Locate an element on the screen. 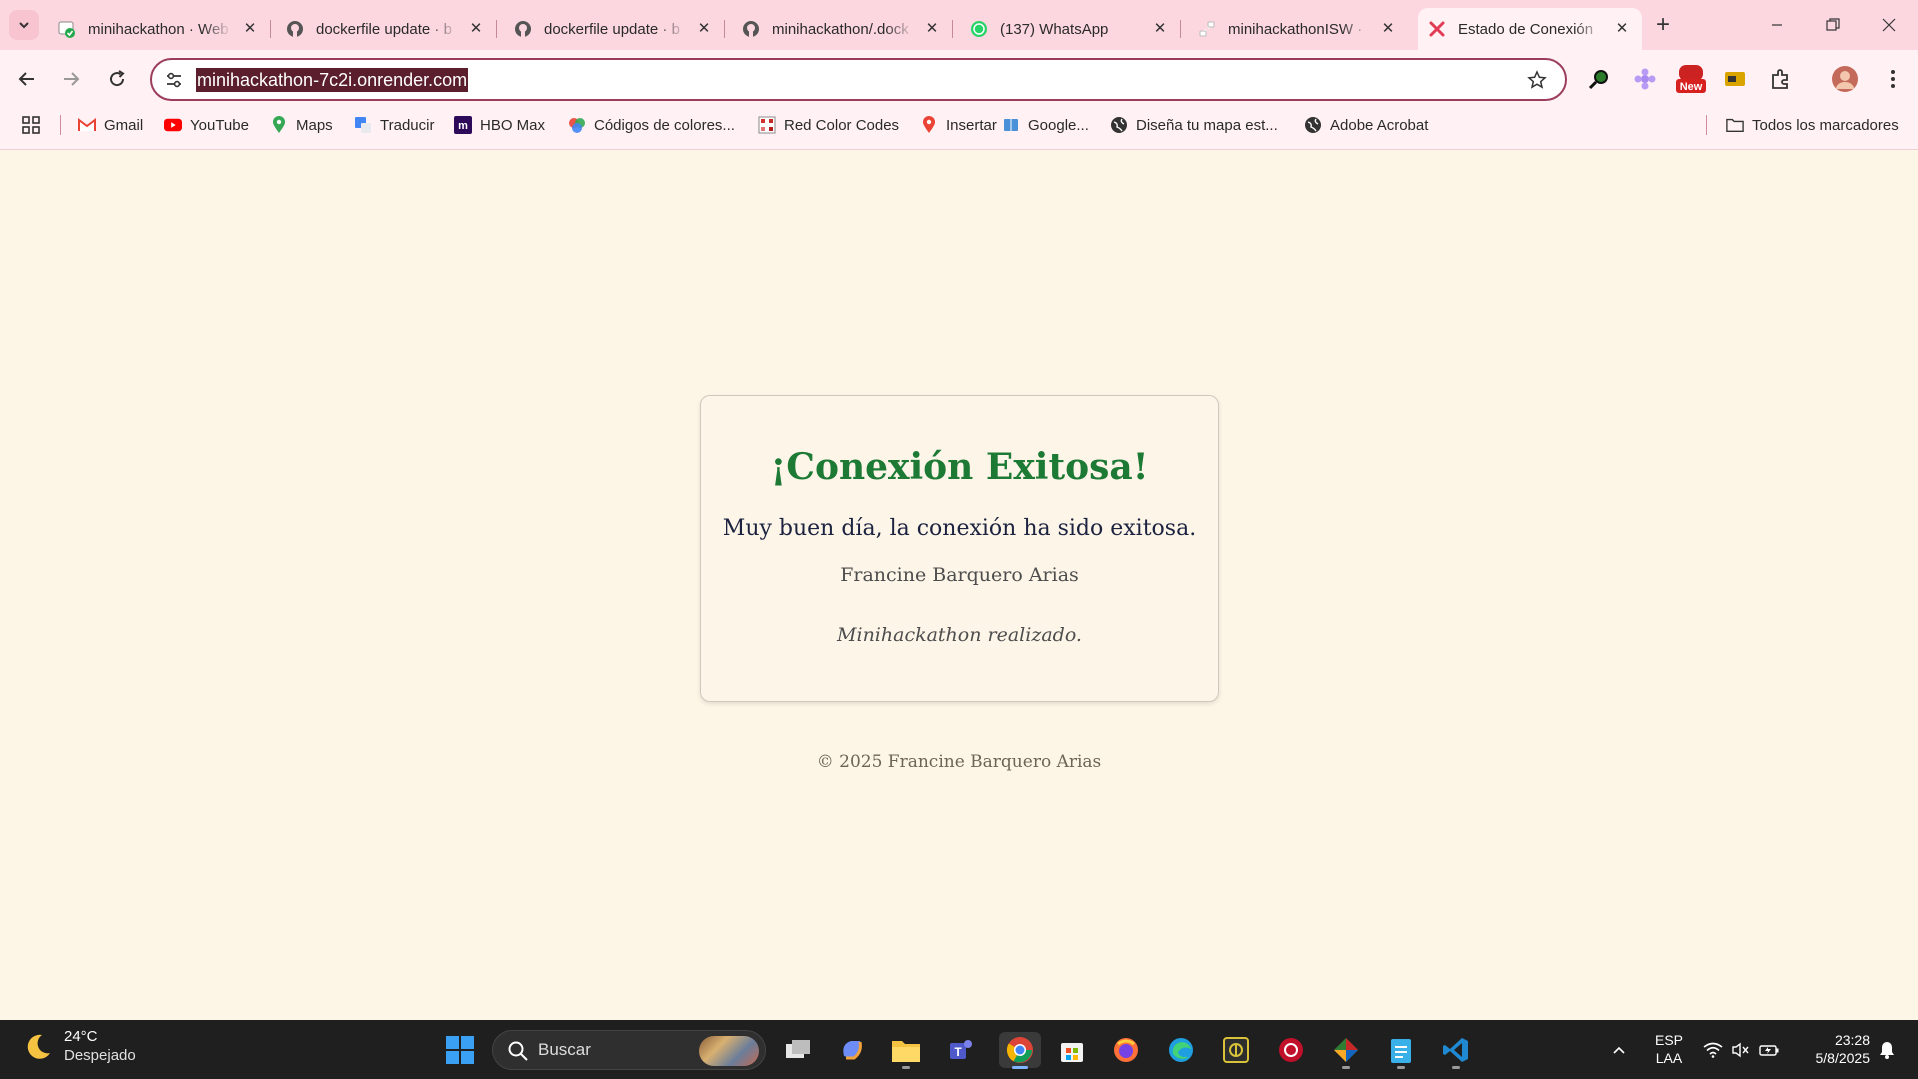 The height and width of the screenshot is (1079, 1918). new-tab-button: + is located at coordinates (1663, 26).